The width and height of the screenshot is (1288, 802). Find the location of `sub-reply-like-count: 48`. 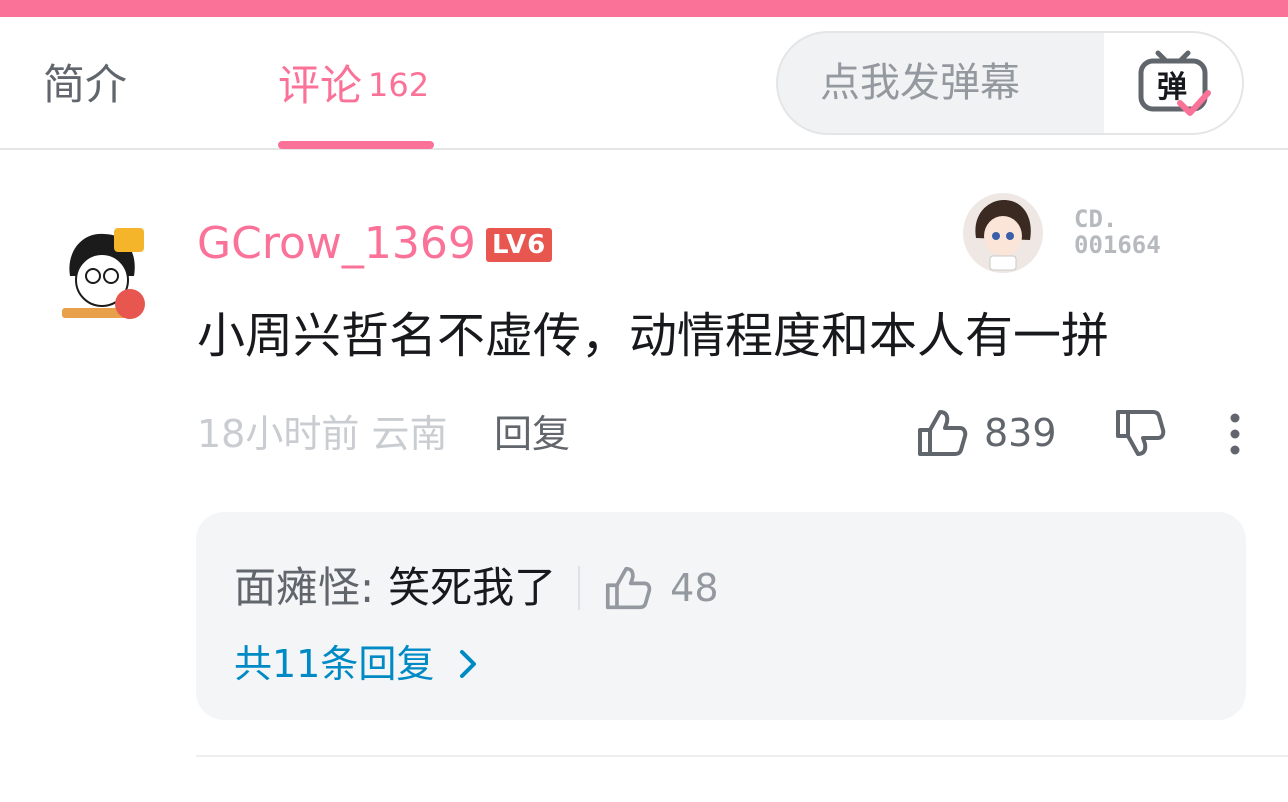

sub-reply-like-count: 48 is located at coordinates (694, 588).